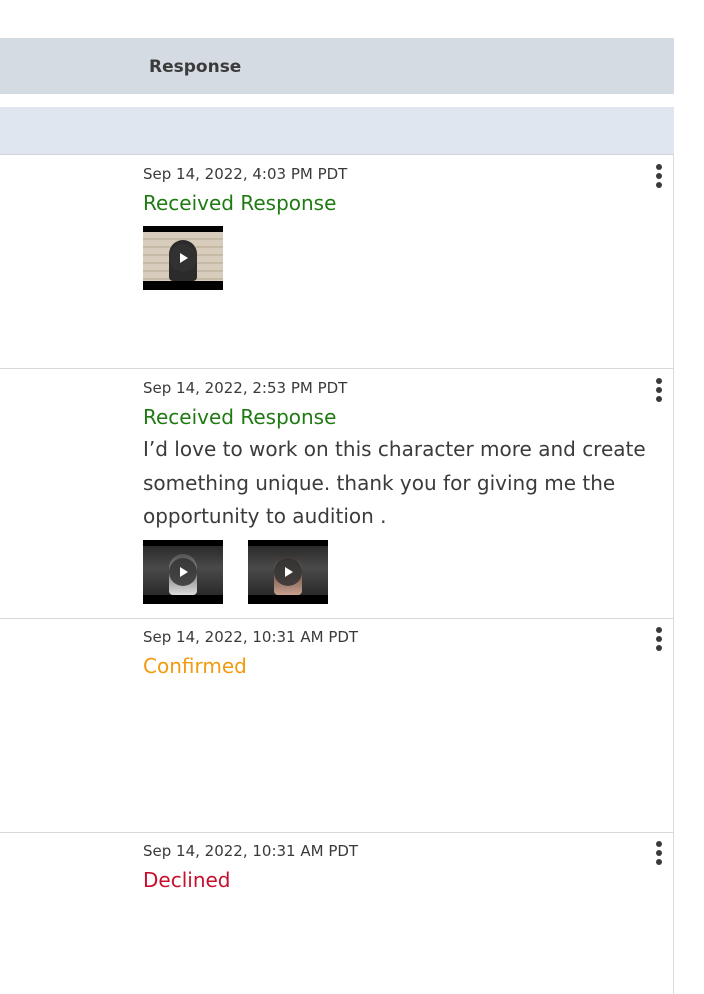 Image resolution: width=704 pixels, height=994 pixels. What do you see at coordinates (195, 67) in the screenshot?
I see `response-column-header: Response` at bounding box center [195, 67].